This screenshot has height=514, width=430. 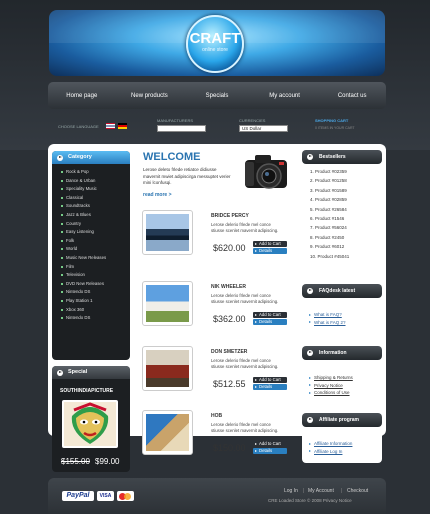 I want to click on category-item: Jazz & Blues, so click(x=91, y=215).